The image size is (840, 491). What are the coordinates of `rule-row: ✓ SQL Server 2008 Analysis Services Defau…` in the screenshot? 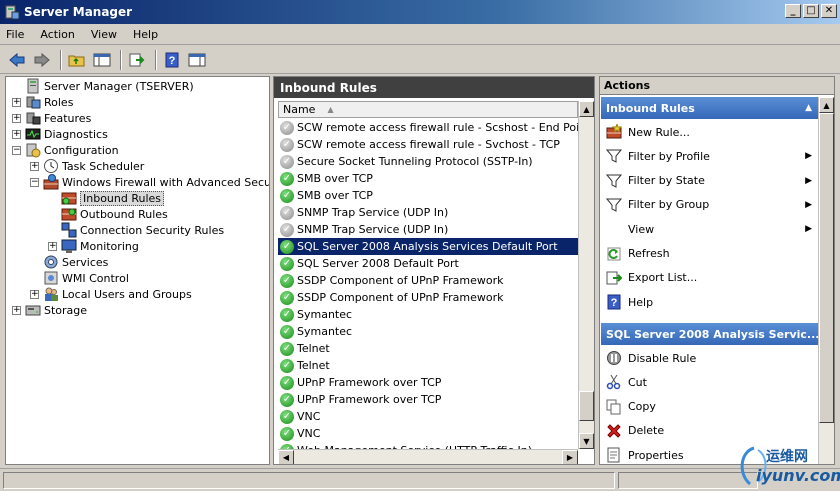 It's located at (428, 246).